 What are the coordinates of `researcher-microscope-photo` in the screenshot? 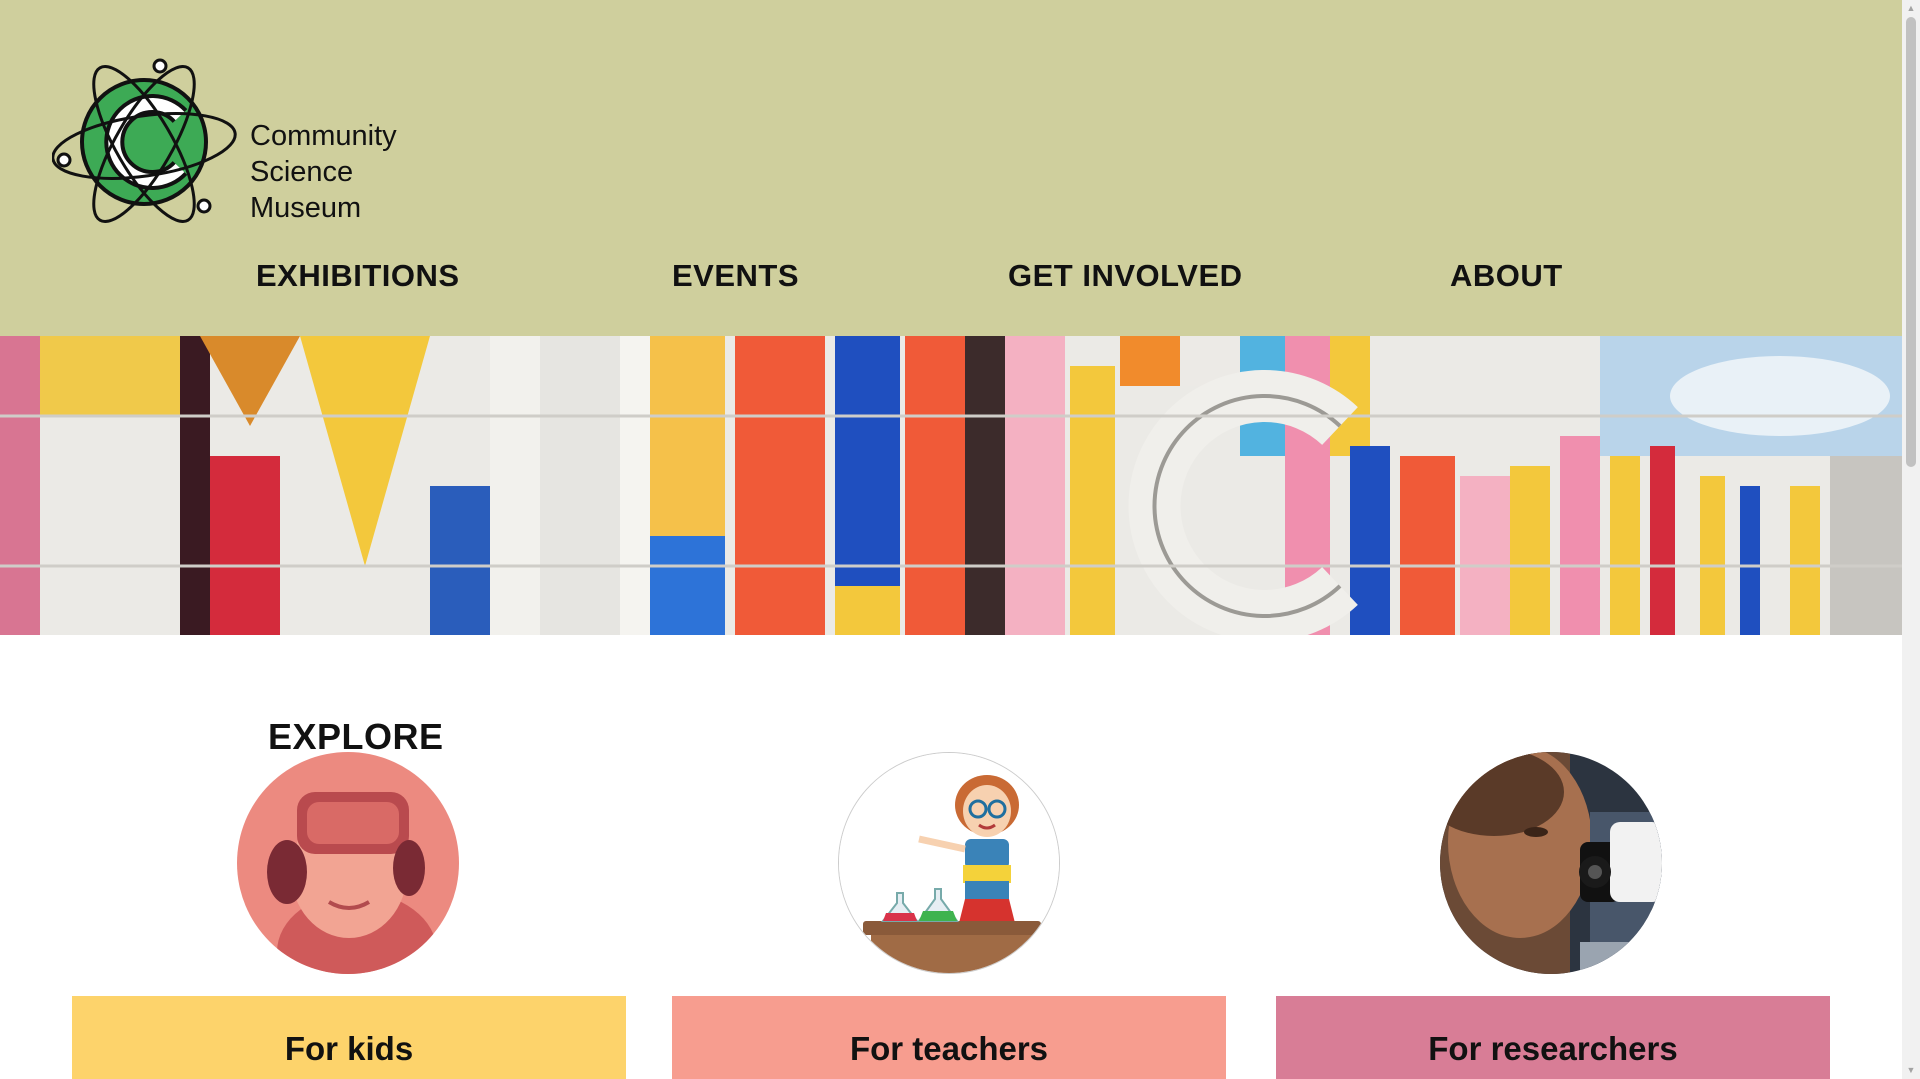 It's located at (1551, 863).